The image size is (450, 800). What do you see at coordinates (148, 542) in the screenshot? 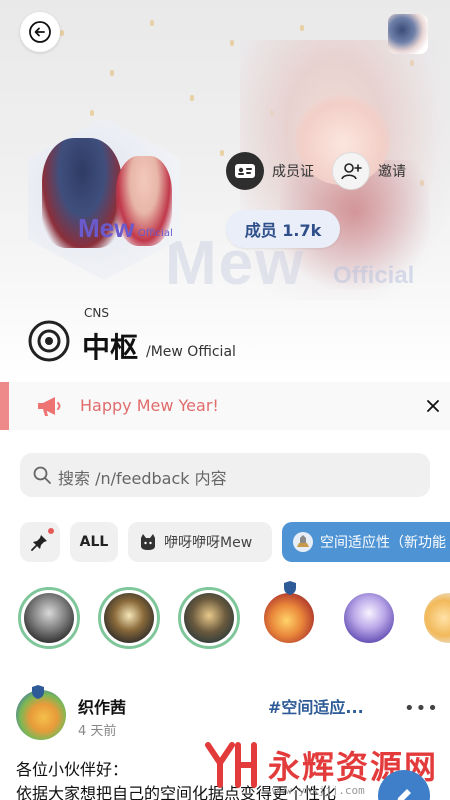
I see `cat-icon` at bounding box center [148, 542].